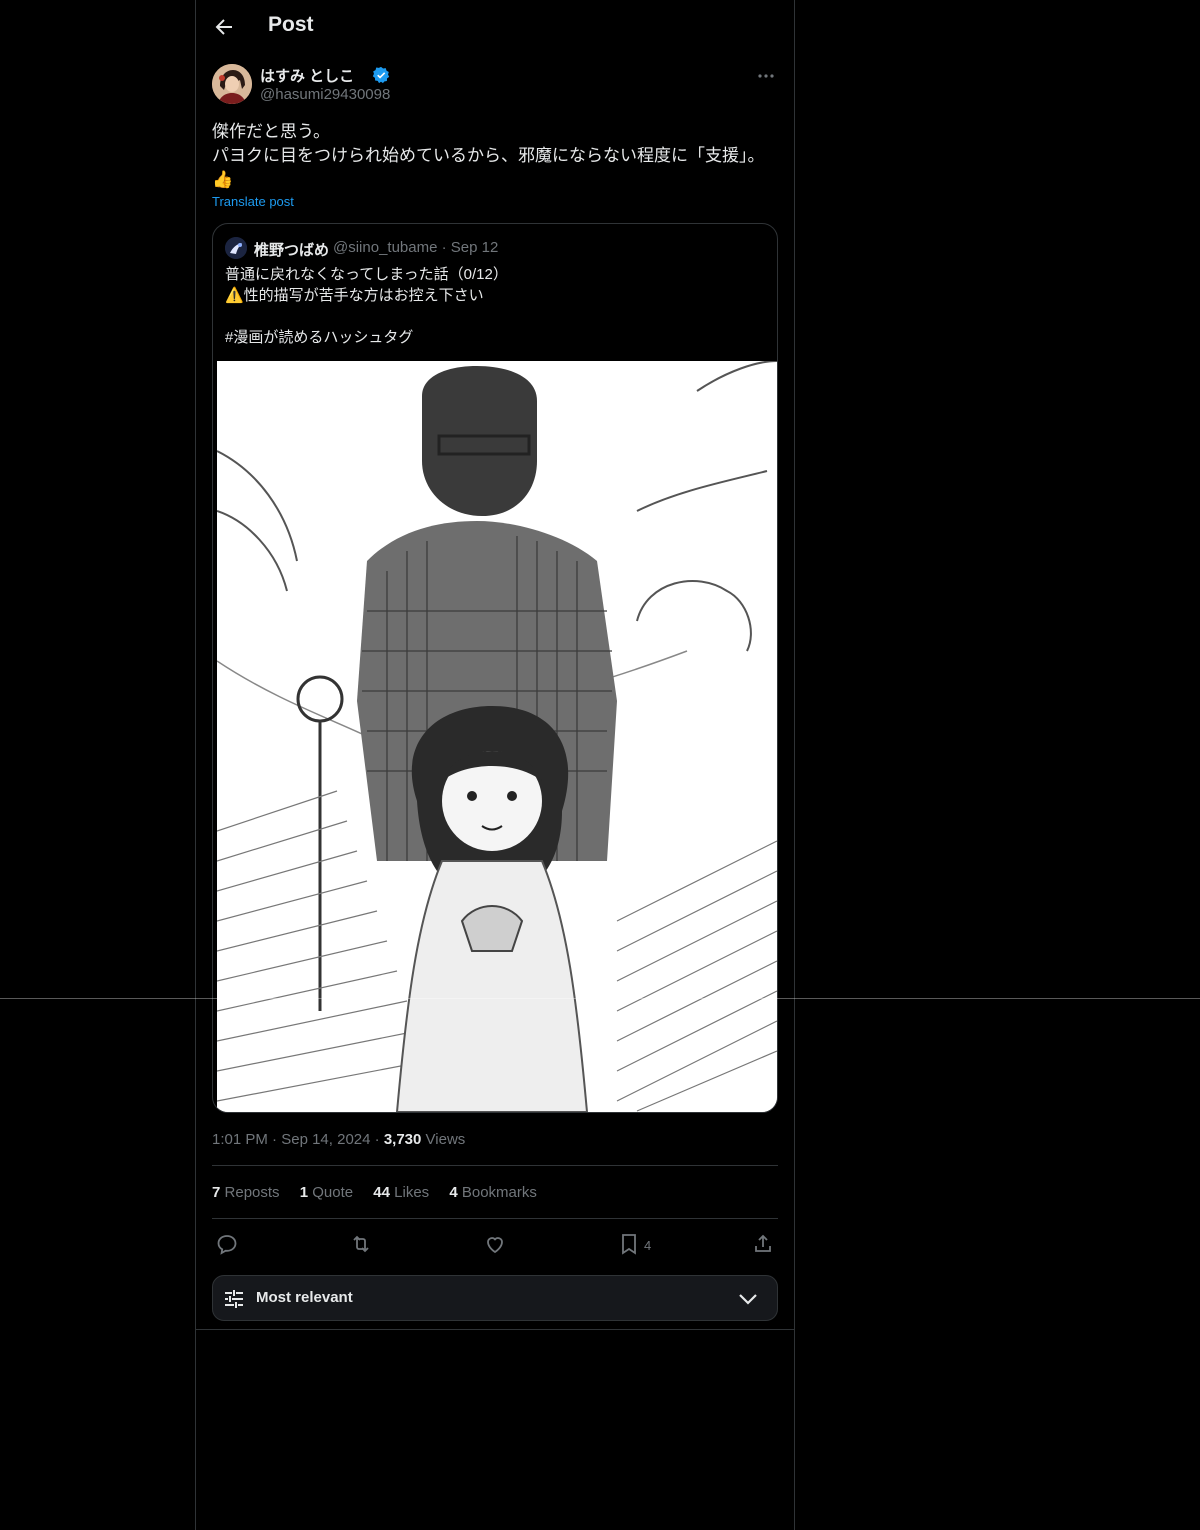 This screenshot has width=1200, height=1530. I want to click on post-time: 1:01 PM, so click(240, 1139).